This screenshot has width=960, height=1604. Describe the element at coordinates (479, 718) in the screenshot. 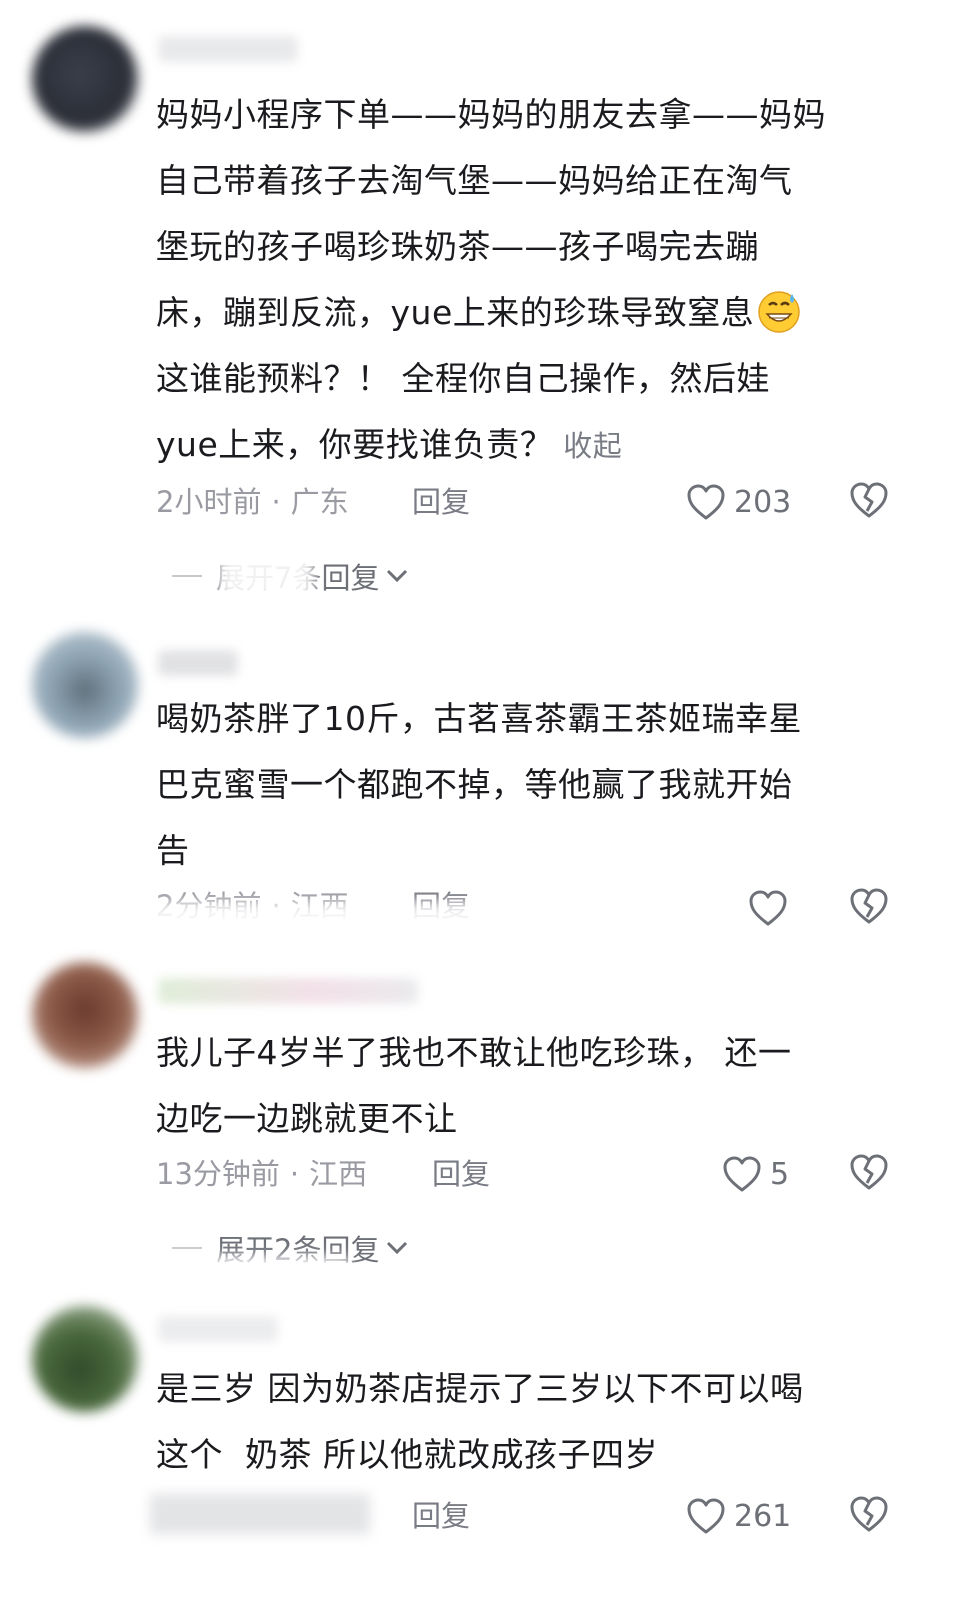

I see `comment-line: 喝奶茶胖了10斤，古茗喜茶霸王茶姬瑞幸星` at that location.